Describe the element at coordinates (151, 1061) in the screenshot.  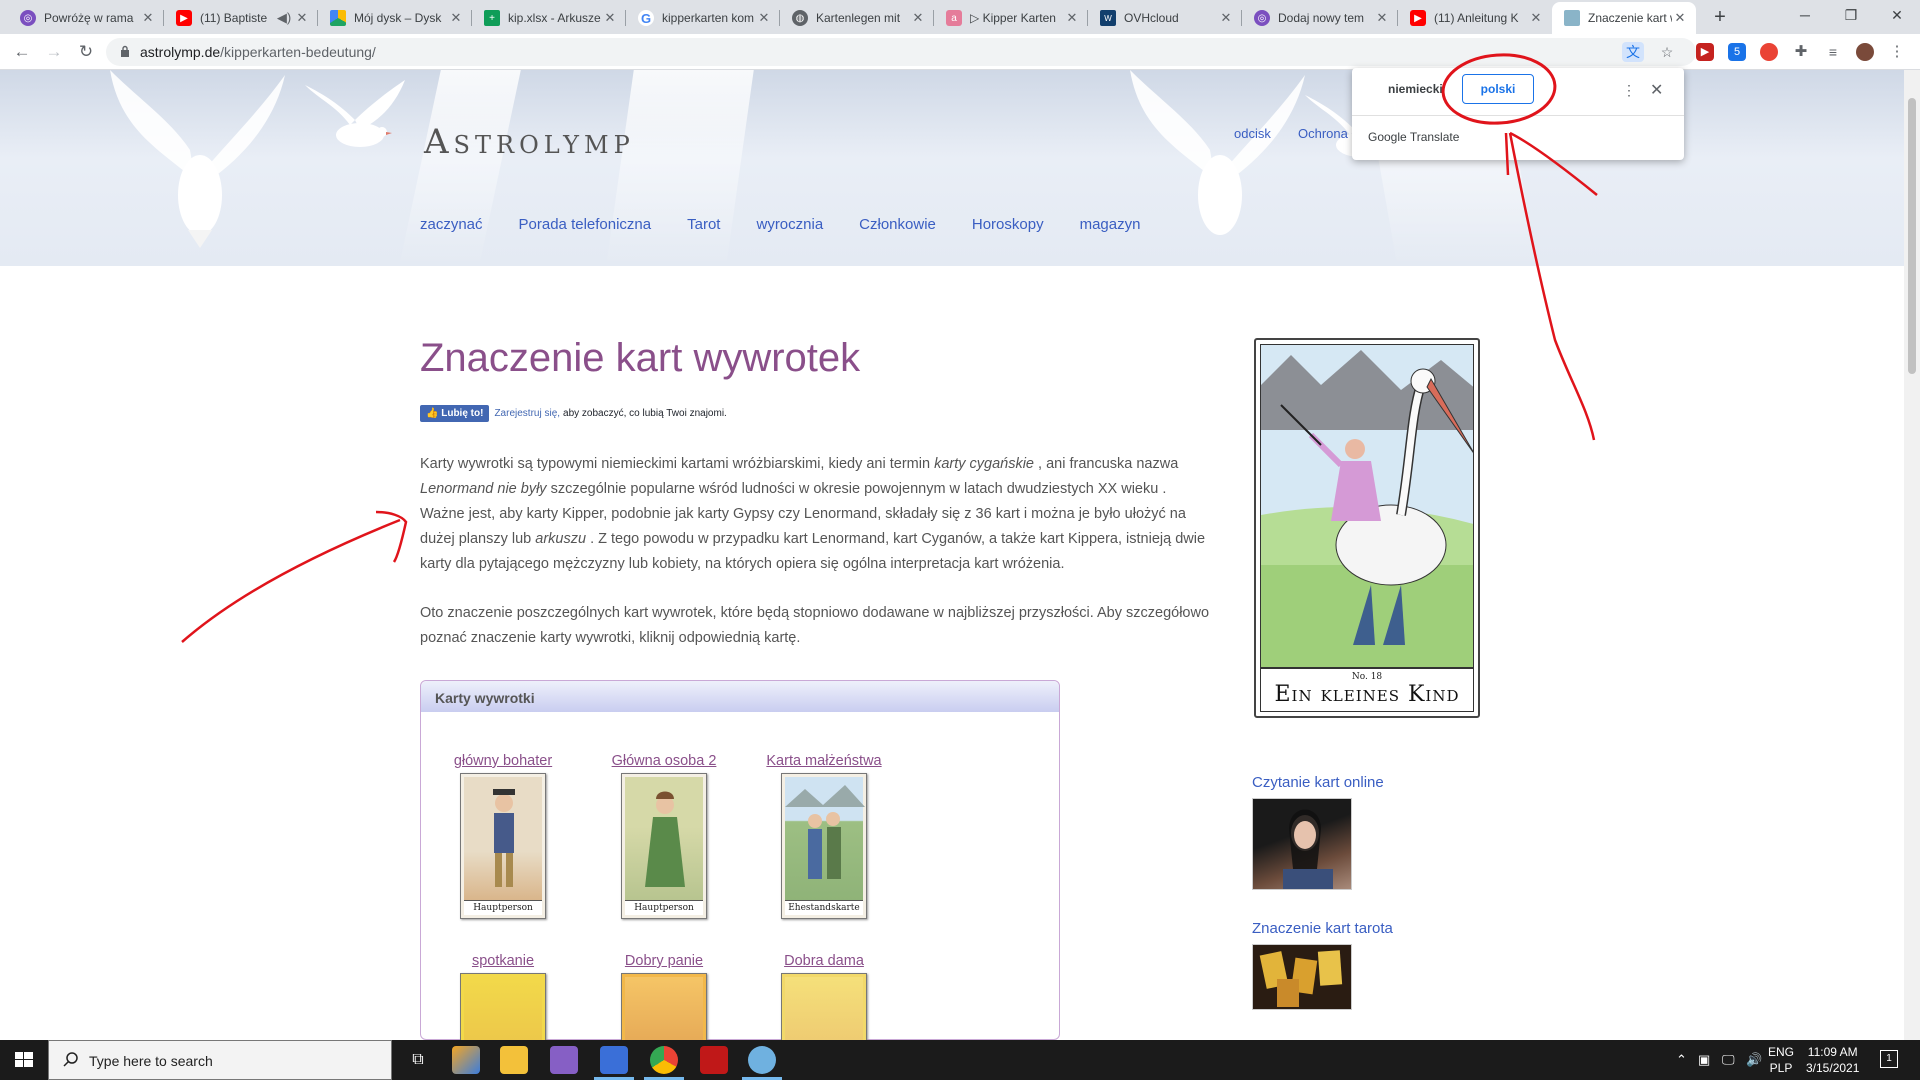
I see `search-placeholder: Type here to search` at that location.